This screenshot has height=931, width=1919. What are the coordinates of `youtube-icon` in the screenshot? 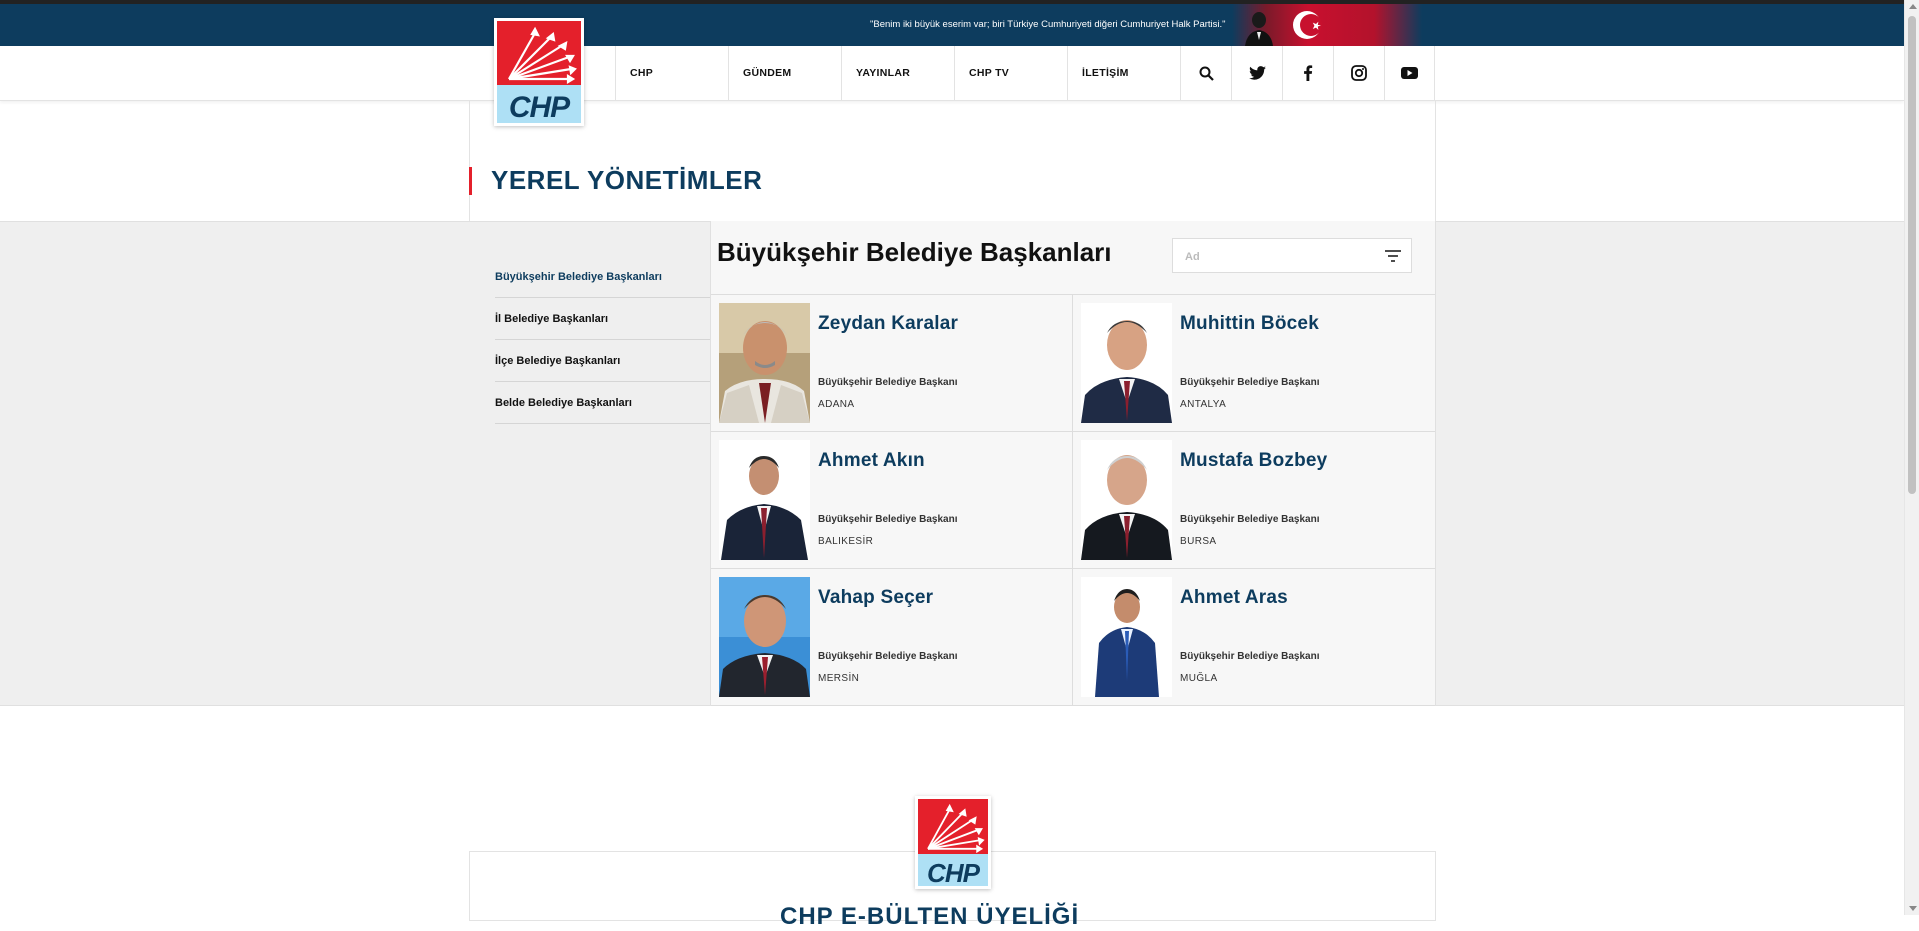 It's located at (1409, 73).